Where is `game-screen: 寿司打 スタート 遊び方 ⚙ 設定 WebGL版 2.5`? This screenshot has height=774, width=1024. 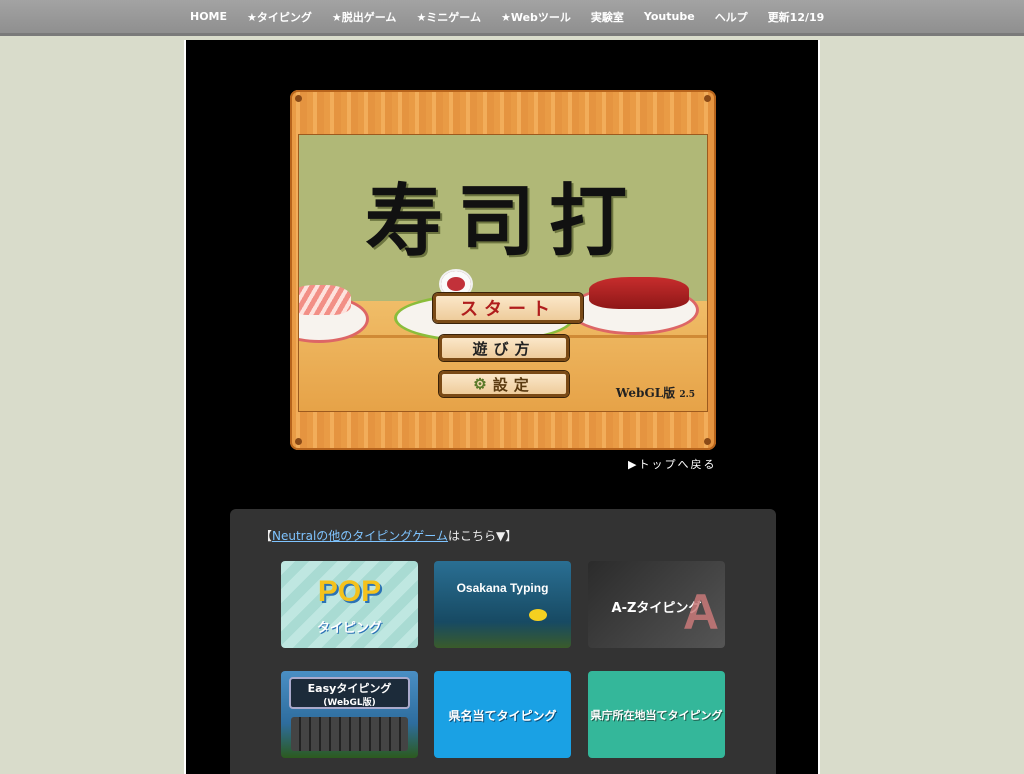 game-screen: 寿司打 スタート 遊び方 ⚙ 設定 WebGL版 2.5 is located at coordinates (503, 273).